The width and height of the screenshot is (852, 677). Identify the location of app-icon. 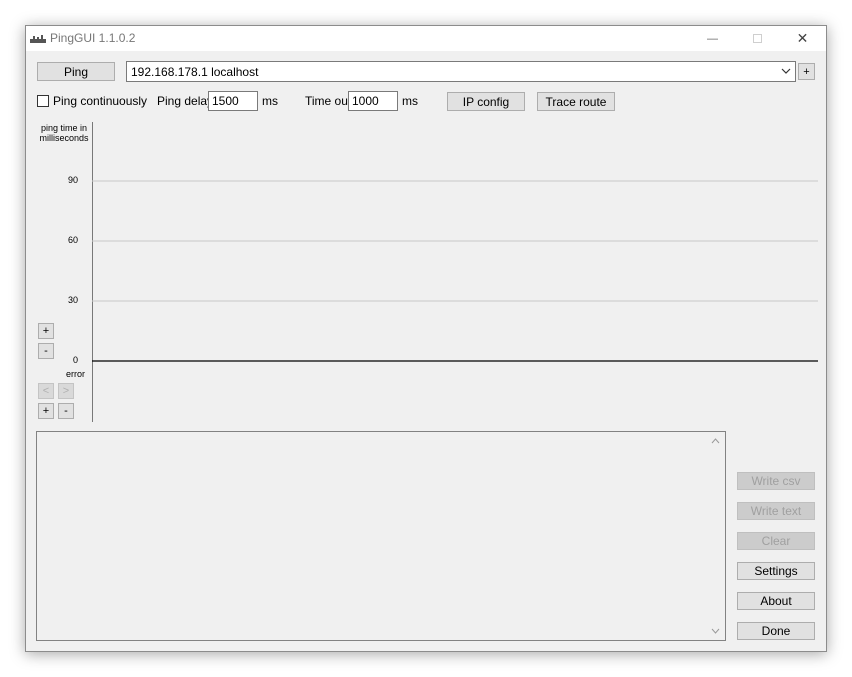
(38, 39).